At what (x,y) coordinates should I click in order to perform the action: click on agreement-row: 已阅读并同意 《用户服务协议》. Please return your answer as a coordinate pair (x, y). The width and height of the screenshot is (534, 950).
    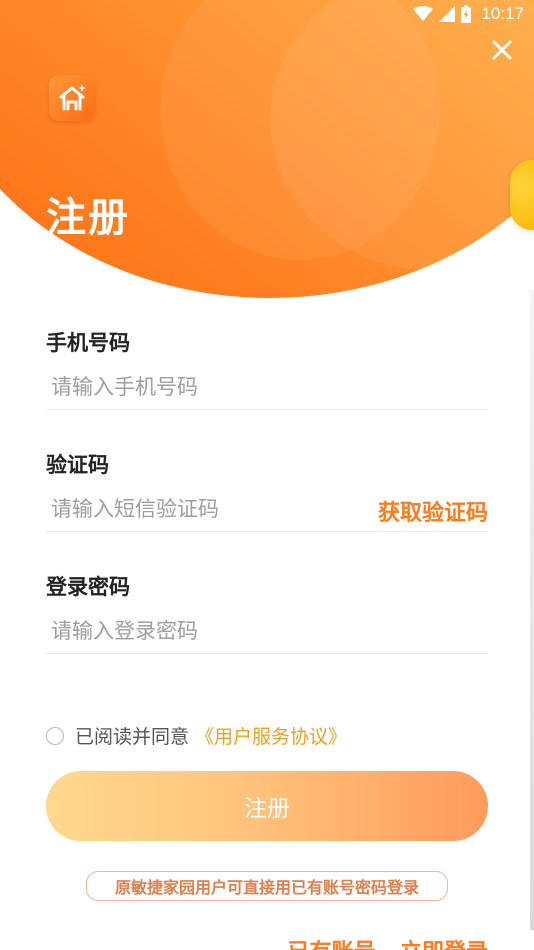
    Looking at the image, I should click on (196, 735).